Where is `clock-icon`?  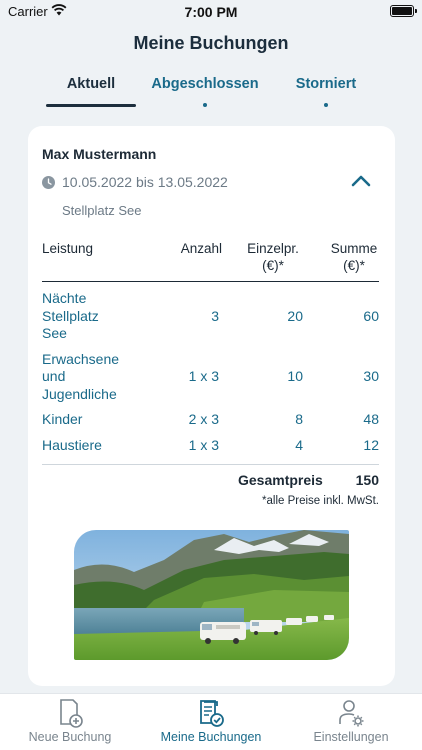
clock-icon is located at coordinates (48, 182).